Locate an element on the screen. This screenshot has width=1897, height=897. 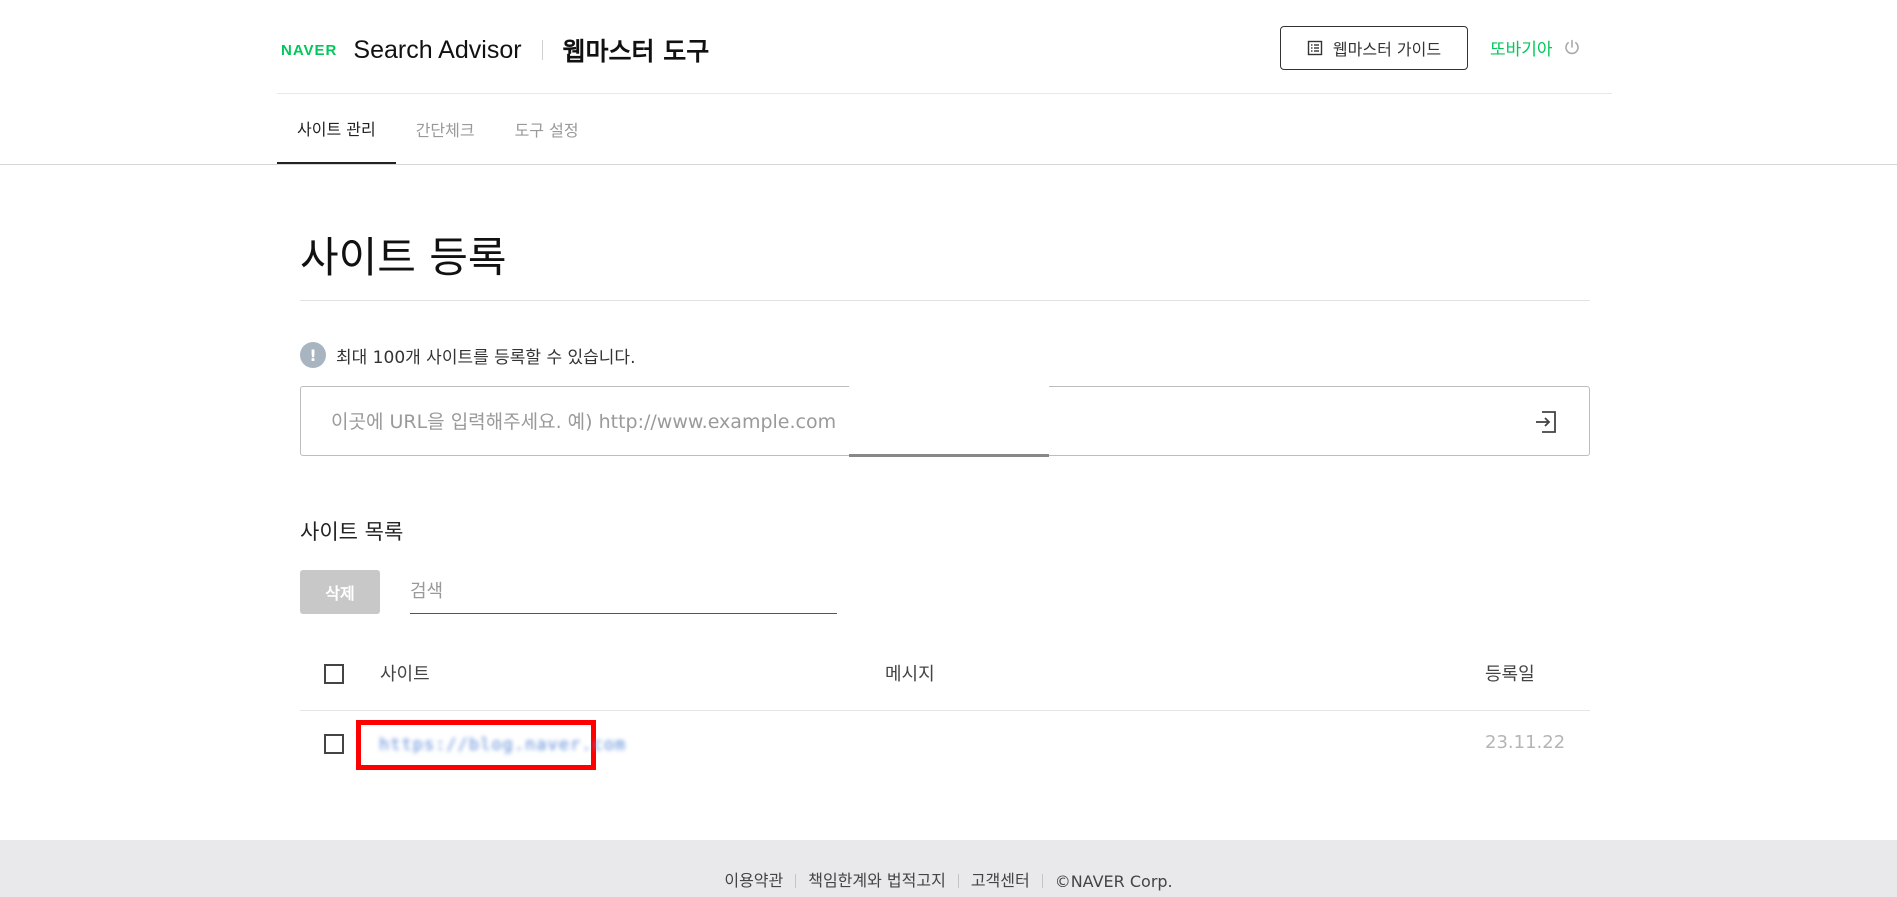
title-divider is located at coordinates (945, 300).